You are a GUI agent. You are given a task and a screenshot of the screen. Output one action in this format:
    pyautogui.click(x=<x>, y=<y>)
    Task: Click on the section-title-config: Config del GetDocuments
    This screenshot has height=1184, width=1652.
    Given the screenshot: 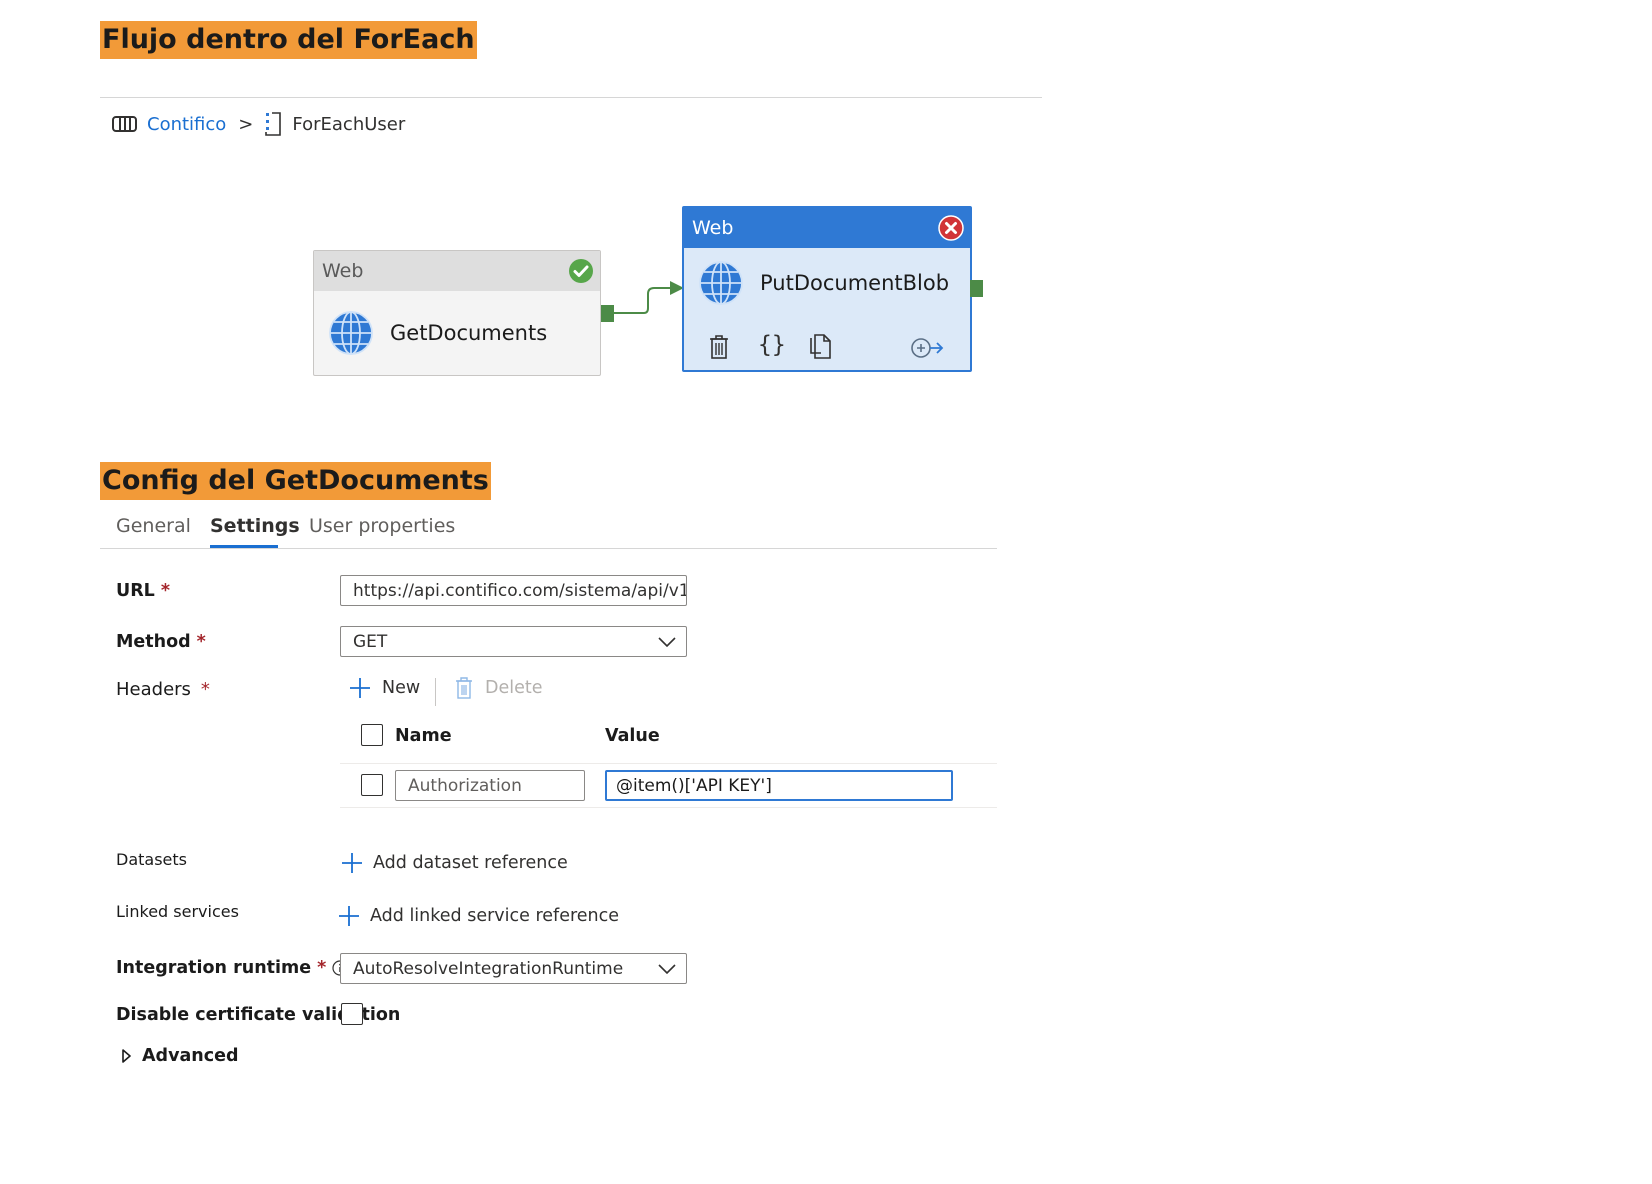 What is the action you would take?
    pyautogui.click(x=295, y=481)
    